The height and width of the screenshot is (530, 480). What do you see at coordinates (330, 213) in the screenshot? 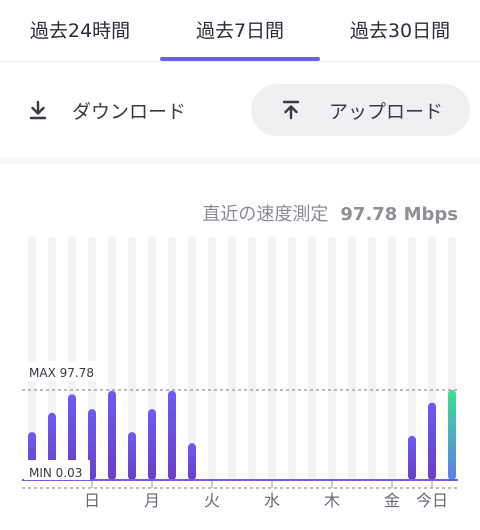
I see `latest-measurement: 直近の速度測定 97.78 Mbps` at bounding box center [330, 213].